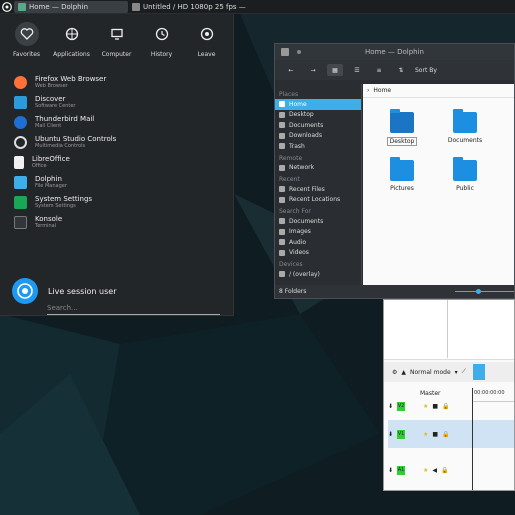  I want to click on sort-icon: ⇅, so click(401, 70).